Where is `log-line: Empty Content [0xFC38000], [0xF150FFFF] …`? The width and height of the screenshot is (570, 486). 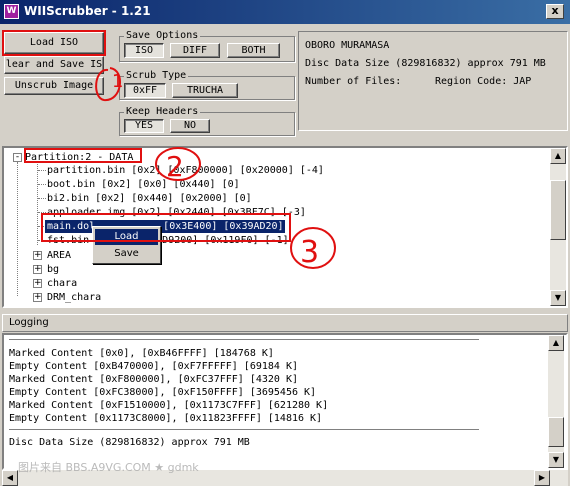 log-line: Empty Content [0xFC38000], [0xF150FFFF] … is located at coordinates (163, 392).